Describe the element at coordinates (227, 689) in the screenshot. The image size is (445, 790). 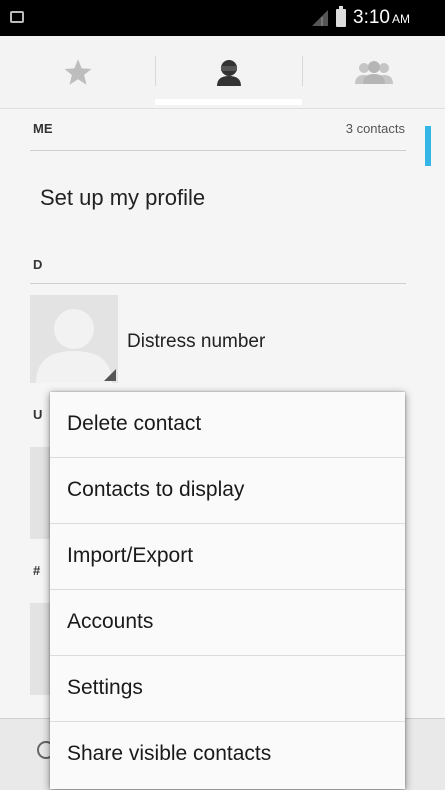
I see `menu-item-settings: Settings` at that location.